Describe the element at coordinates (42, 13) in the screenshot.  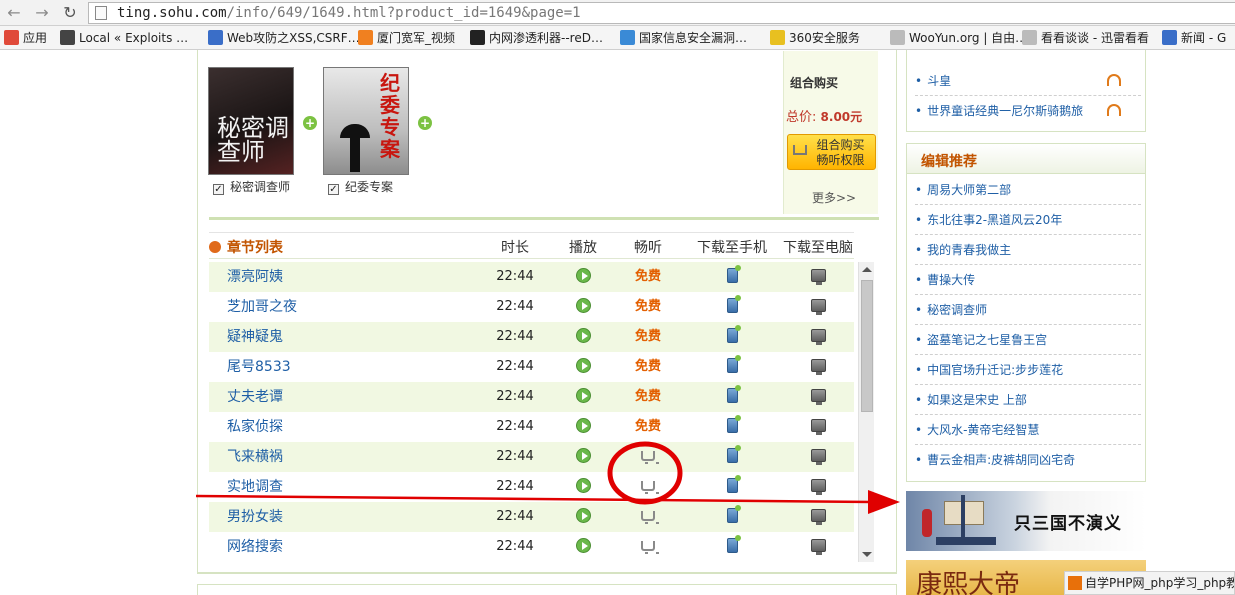
I see `forward-icon: →` at that location.